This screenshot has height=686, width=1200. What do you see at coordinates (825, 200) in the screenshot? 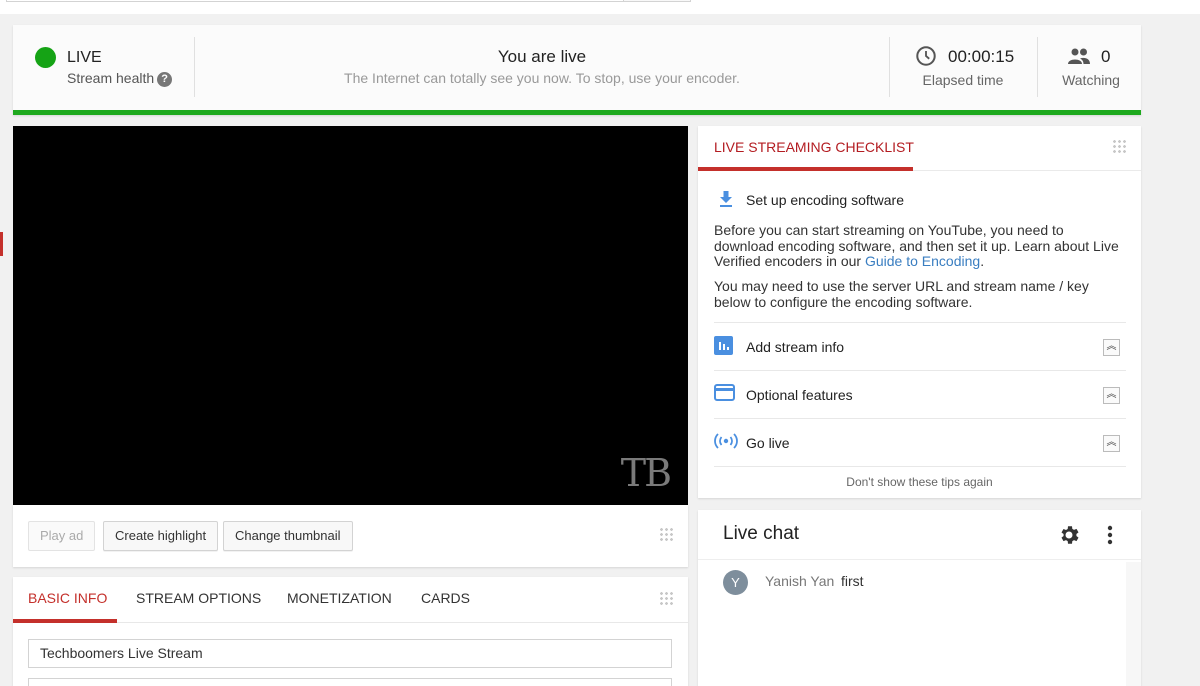
I see `step-title-encoding: Set up encoding software` at bounding box center [825, 200].